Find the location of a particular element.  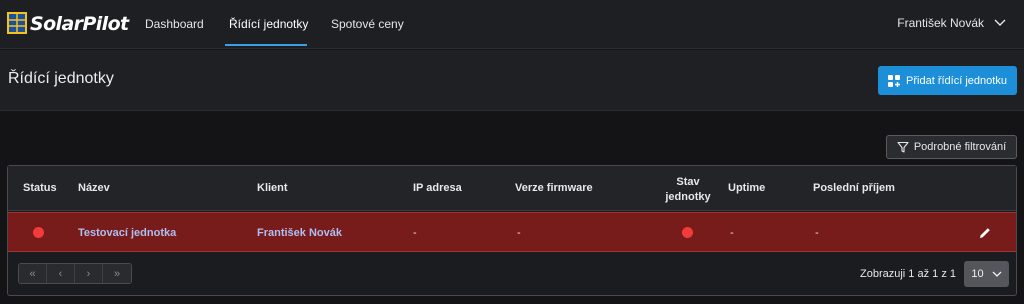

column-client: Klient is located at coordinates (272, 188).